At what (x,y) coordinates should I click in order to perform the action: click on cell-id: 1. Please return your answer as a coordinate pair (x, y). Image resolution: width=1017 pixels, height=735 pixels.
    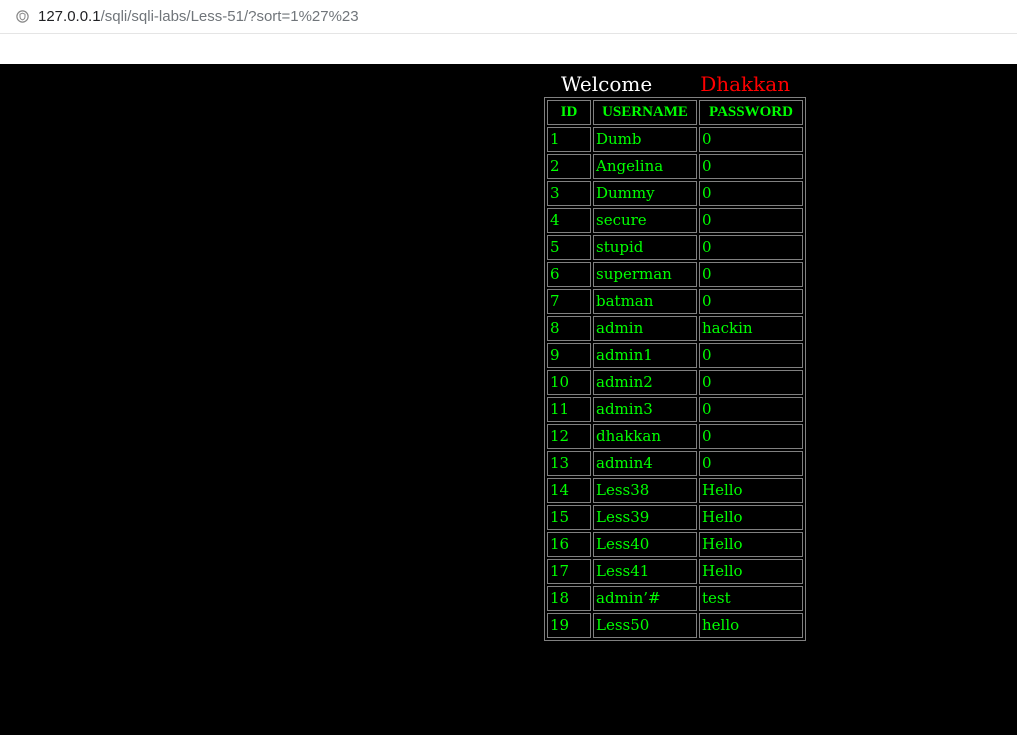
    Looking at the image, I should click on (569, 139).